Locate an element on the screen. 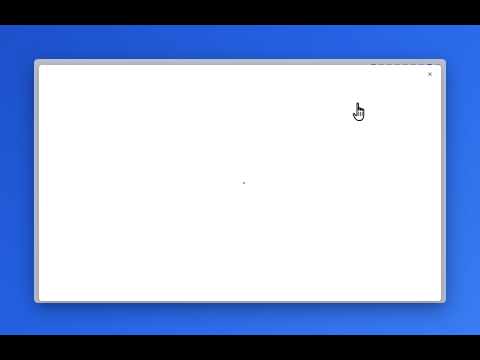  hand-pointer-cursor-icon is located at coordinates (358, 111).